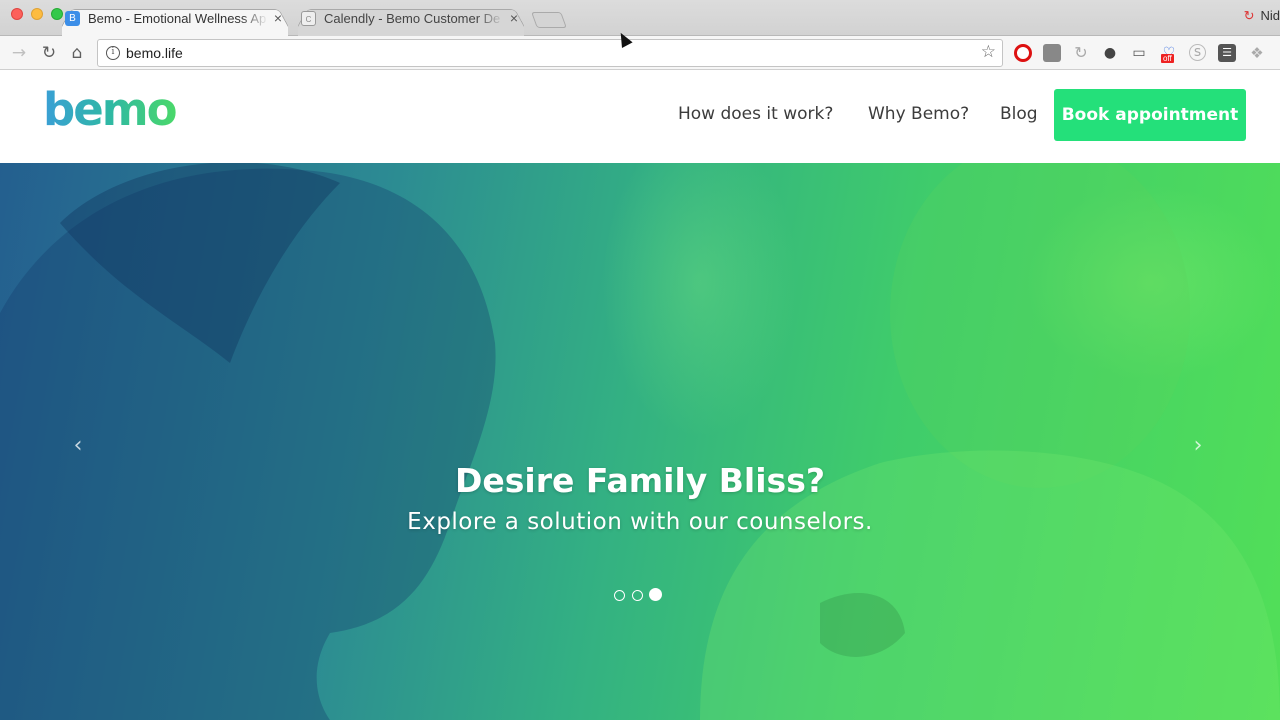 This screenshot has width=1280, height=720. Describe the element at coordinates (640, 522) in the screenshot. I see `hero-subtitle: Explore a solution with our counselors.` at that location.